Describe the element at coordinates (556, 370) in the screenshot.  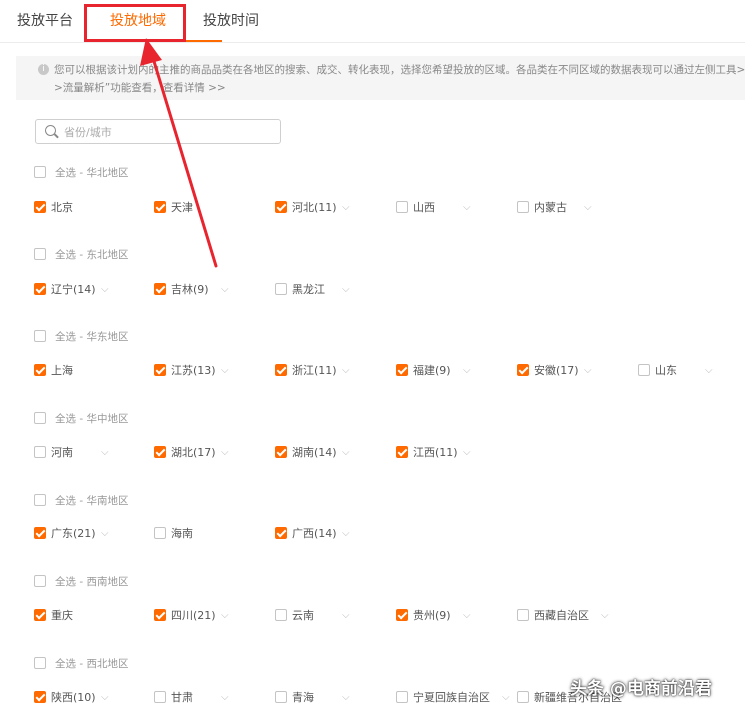
I see `province-label: 安徽(17)` at that location.